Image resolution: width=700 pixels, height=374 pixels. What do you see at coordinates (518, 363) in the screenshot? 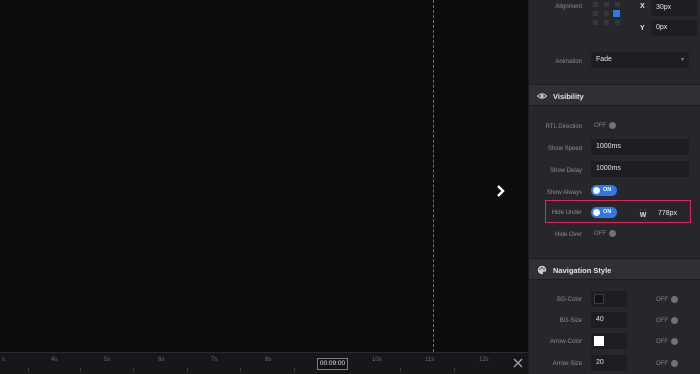
I see `close-icon` at bounding box center [518, 363].